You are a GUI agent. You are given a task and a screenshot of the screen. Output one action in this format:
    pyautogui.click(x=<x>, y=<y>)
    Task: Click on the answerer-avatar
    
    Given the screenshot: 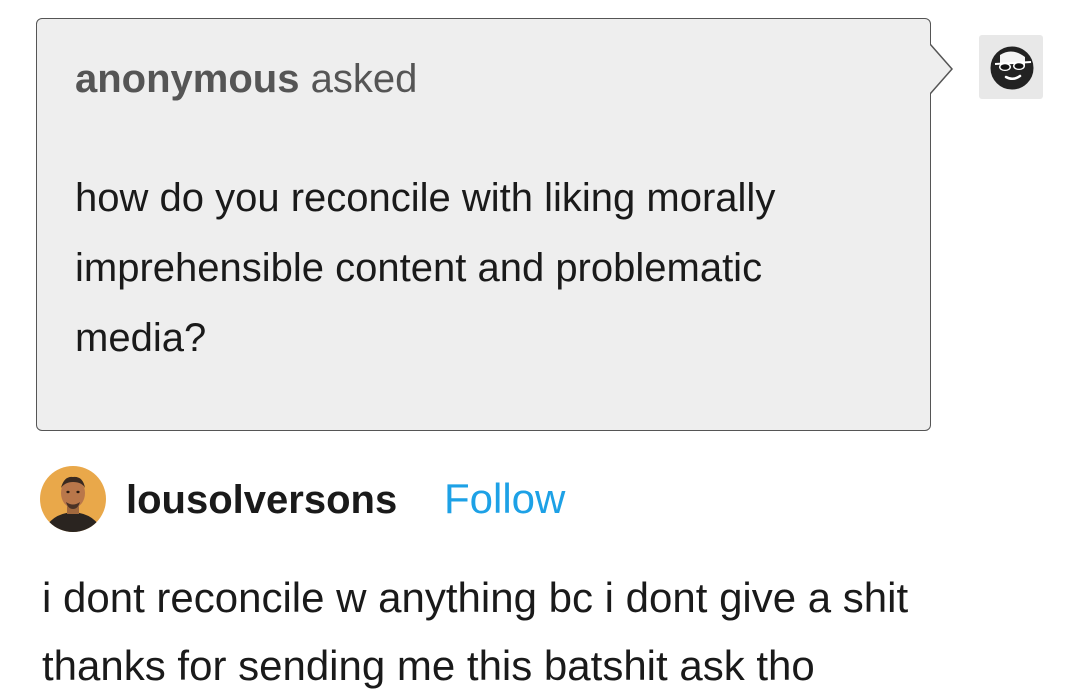 What is the action you would take?
    pyautogui.click(x=73, y=499)
    